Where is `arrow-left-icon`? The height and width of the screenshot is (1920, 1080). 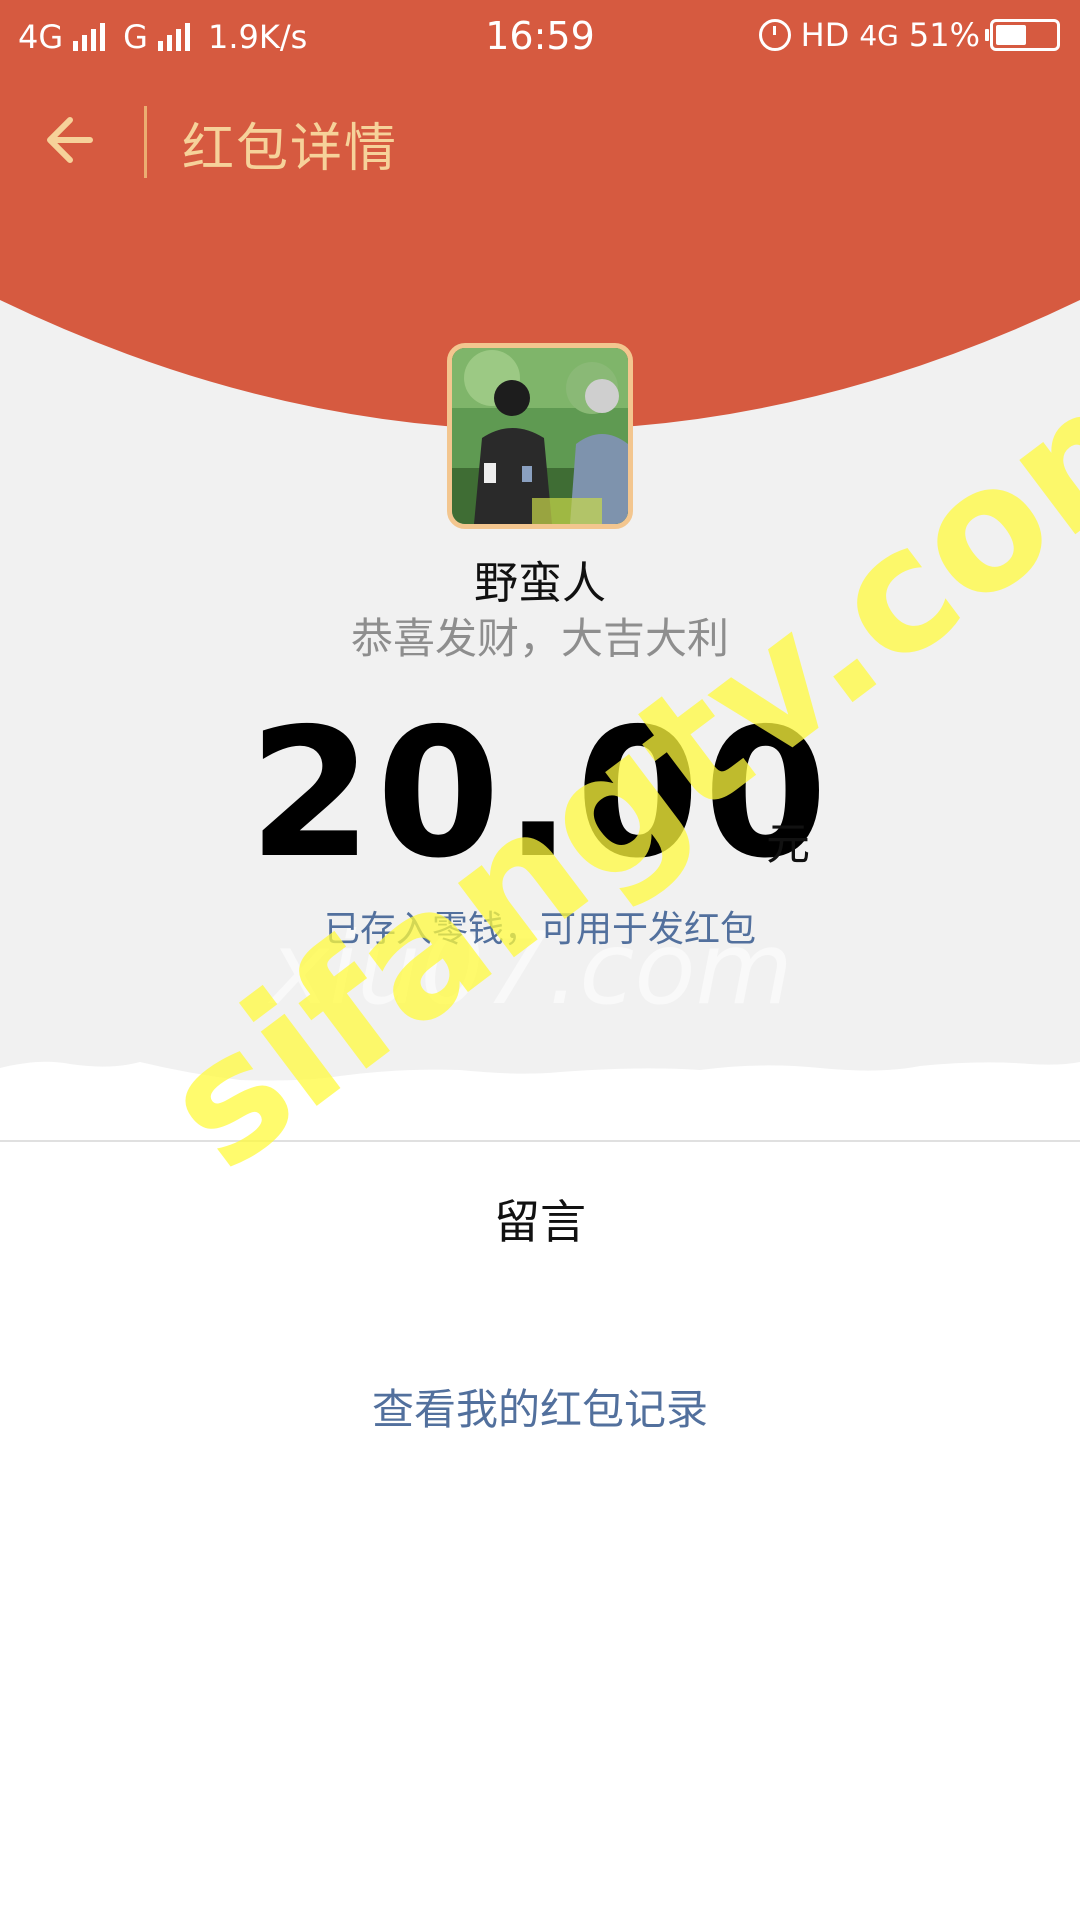 arrow-left-icon is located at coordinates (70, 140).